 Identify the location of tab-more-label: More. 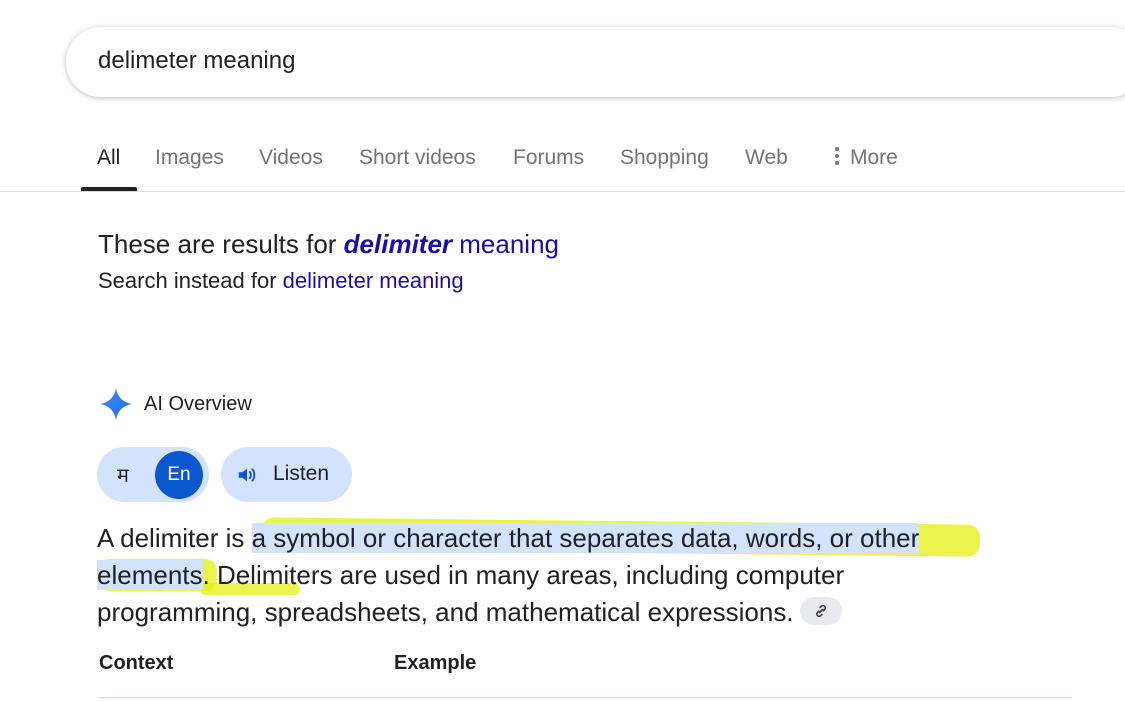
(874, 157).